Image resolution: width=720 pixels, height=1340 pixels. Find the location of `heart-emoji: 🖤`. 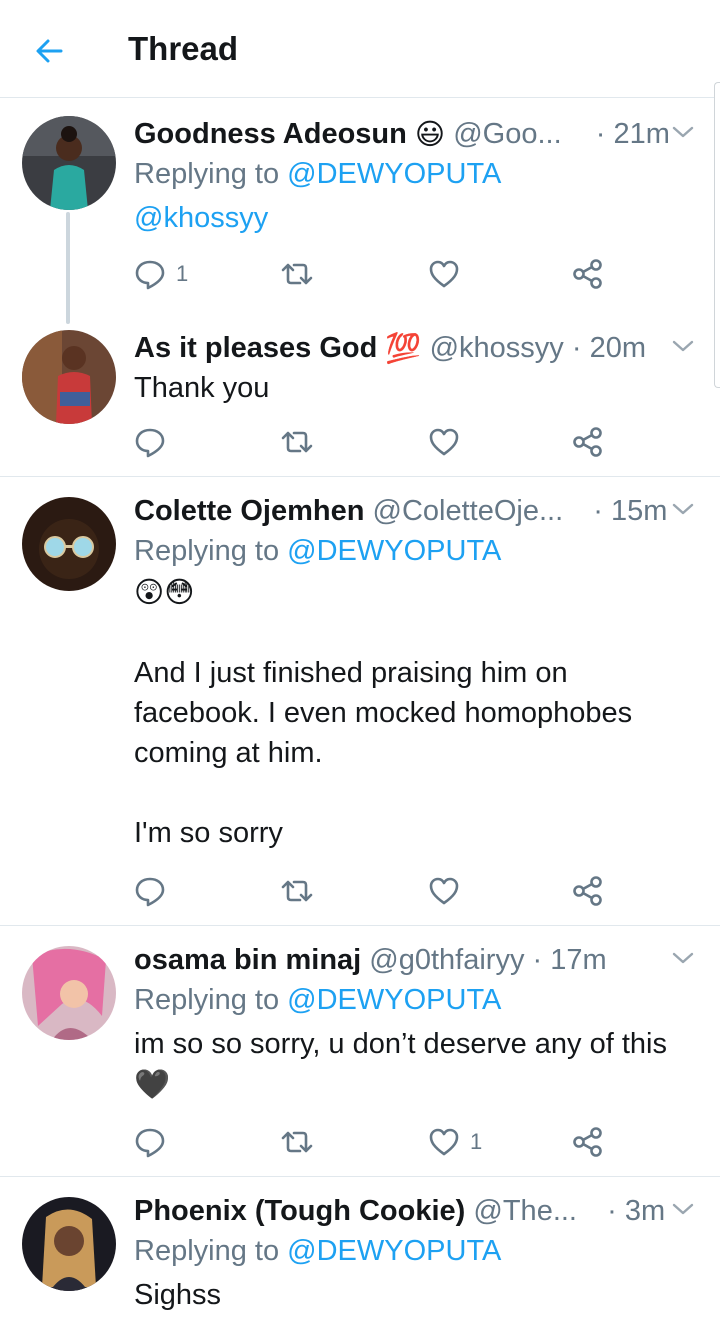

heart-emoji: 🖤 is located at coordinates (152, 1085).